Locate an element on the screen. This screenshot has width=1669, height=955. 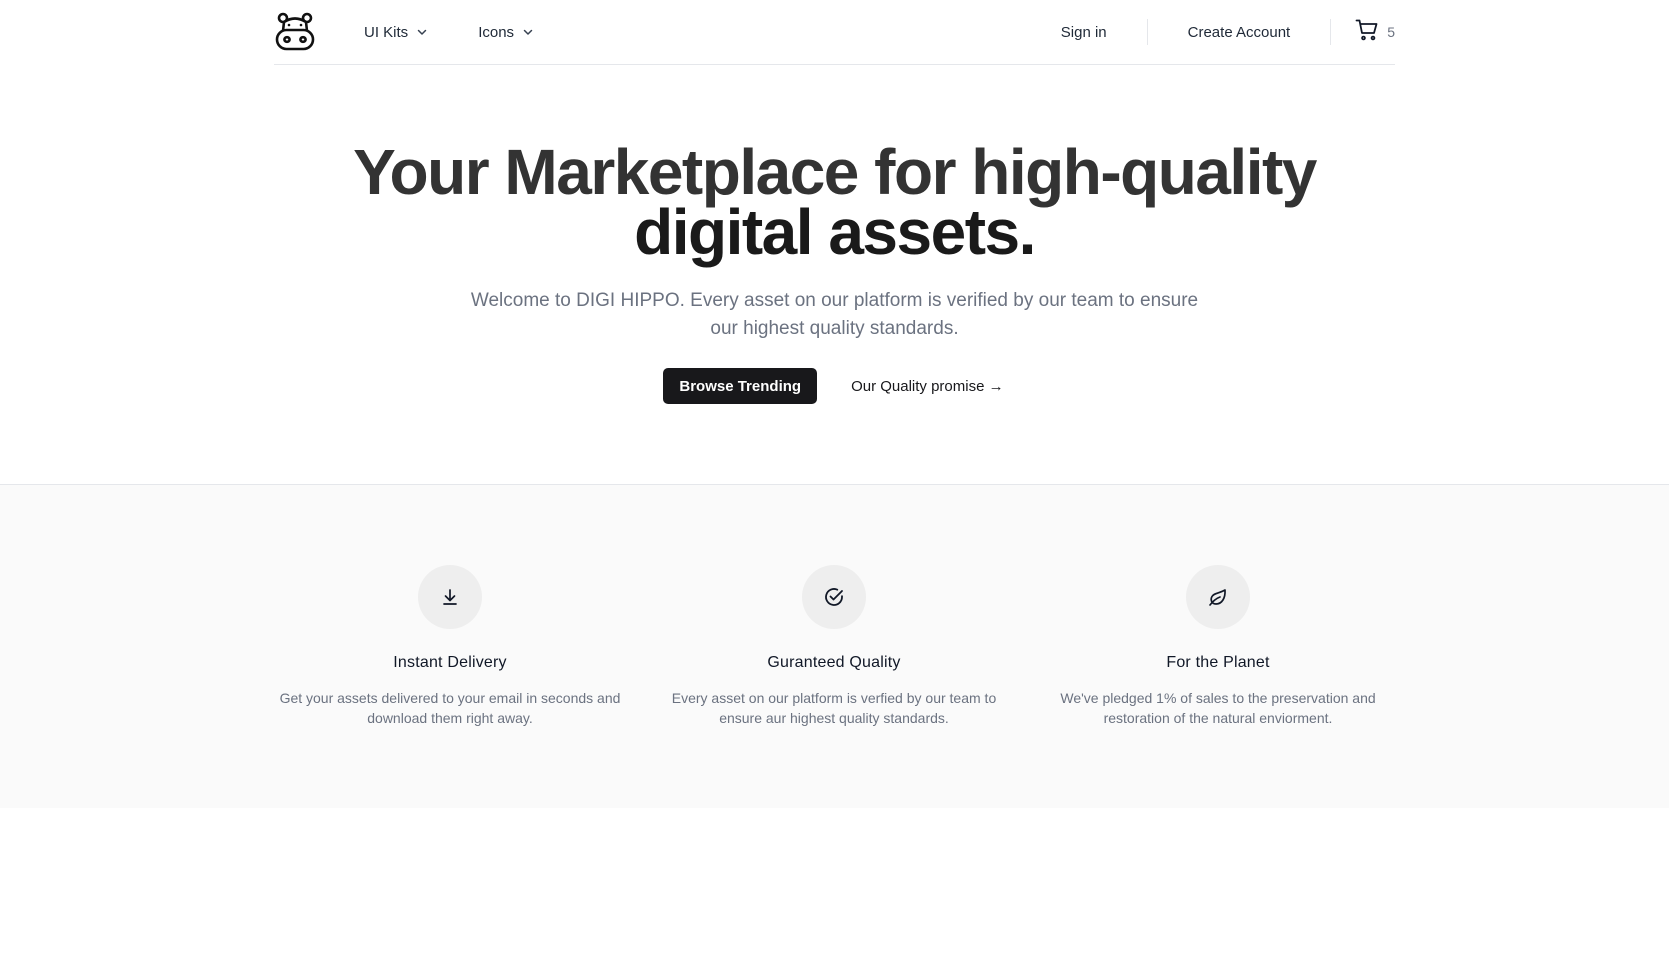
nav-actions: Sign in Create Account 5 is located at coordinates (1228, 32).